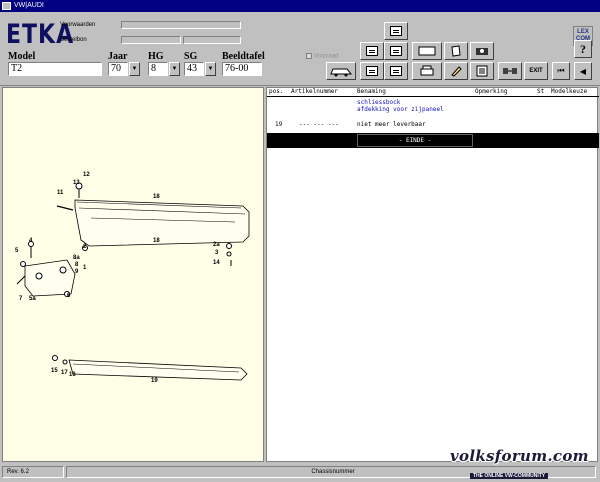 The image size is (600, 482). I want to click on back-icon: ◀, so click(583, 71).